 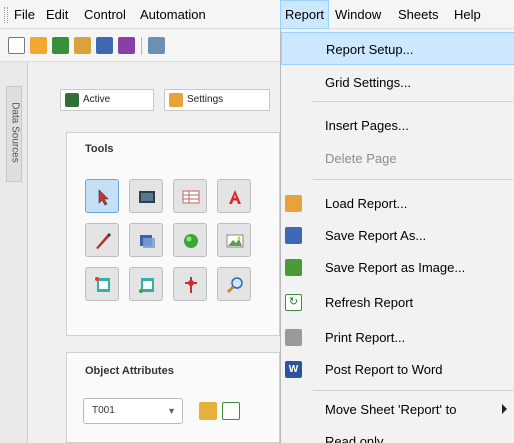 What do you see at coordinates (105, 14) in the screenshot?
I see `menu-control: Control` at bounding box center [105, 14].